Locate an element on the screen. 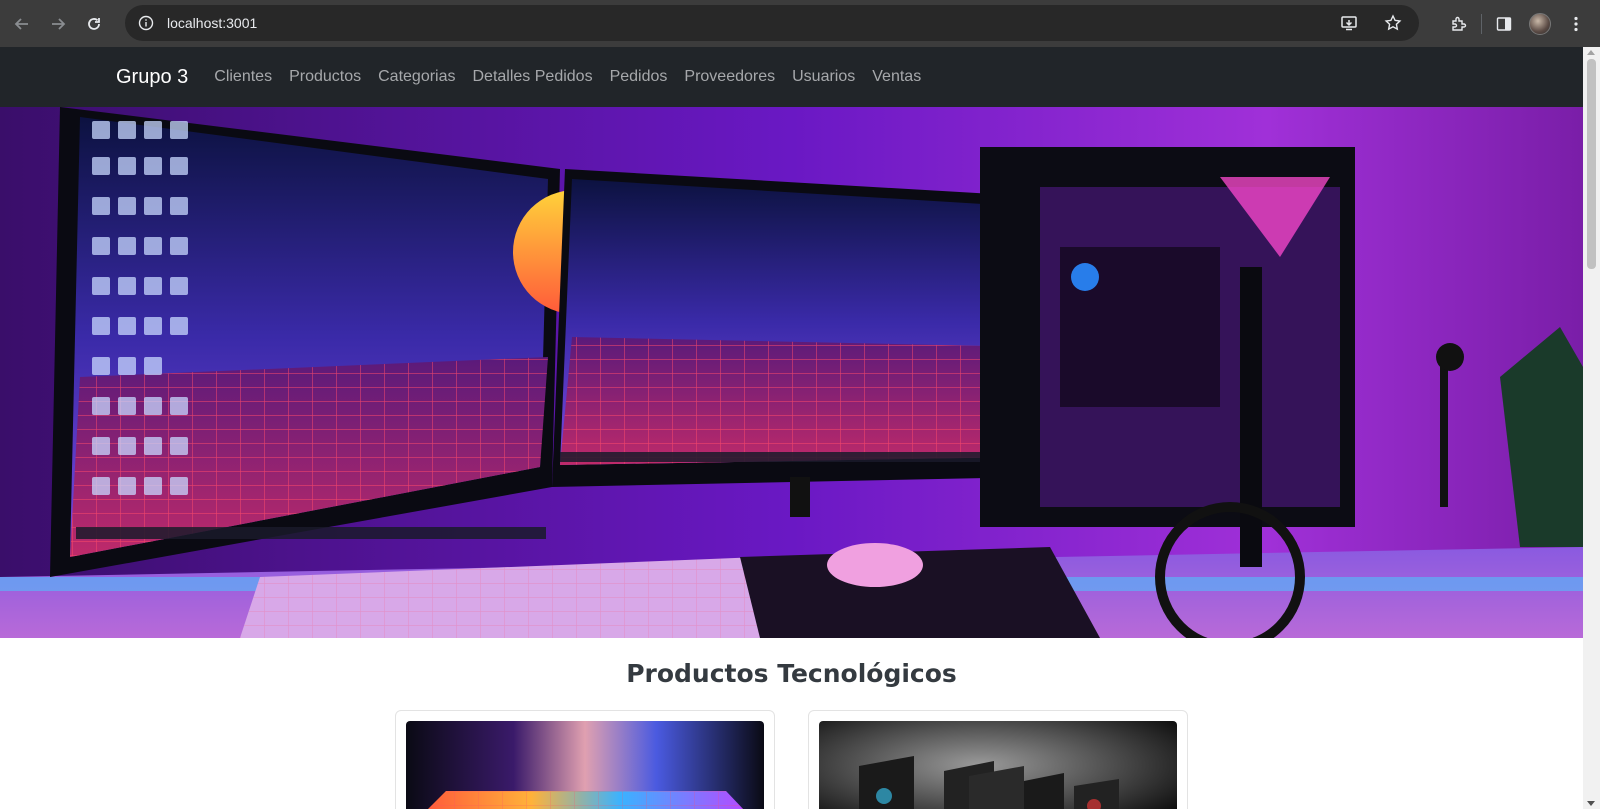  forward-button is located at coordinates (58, 24).